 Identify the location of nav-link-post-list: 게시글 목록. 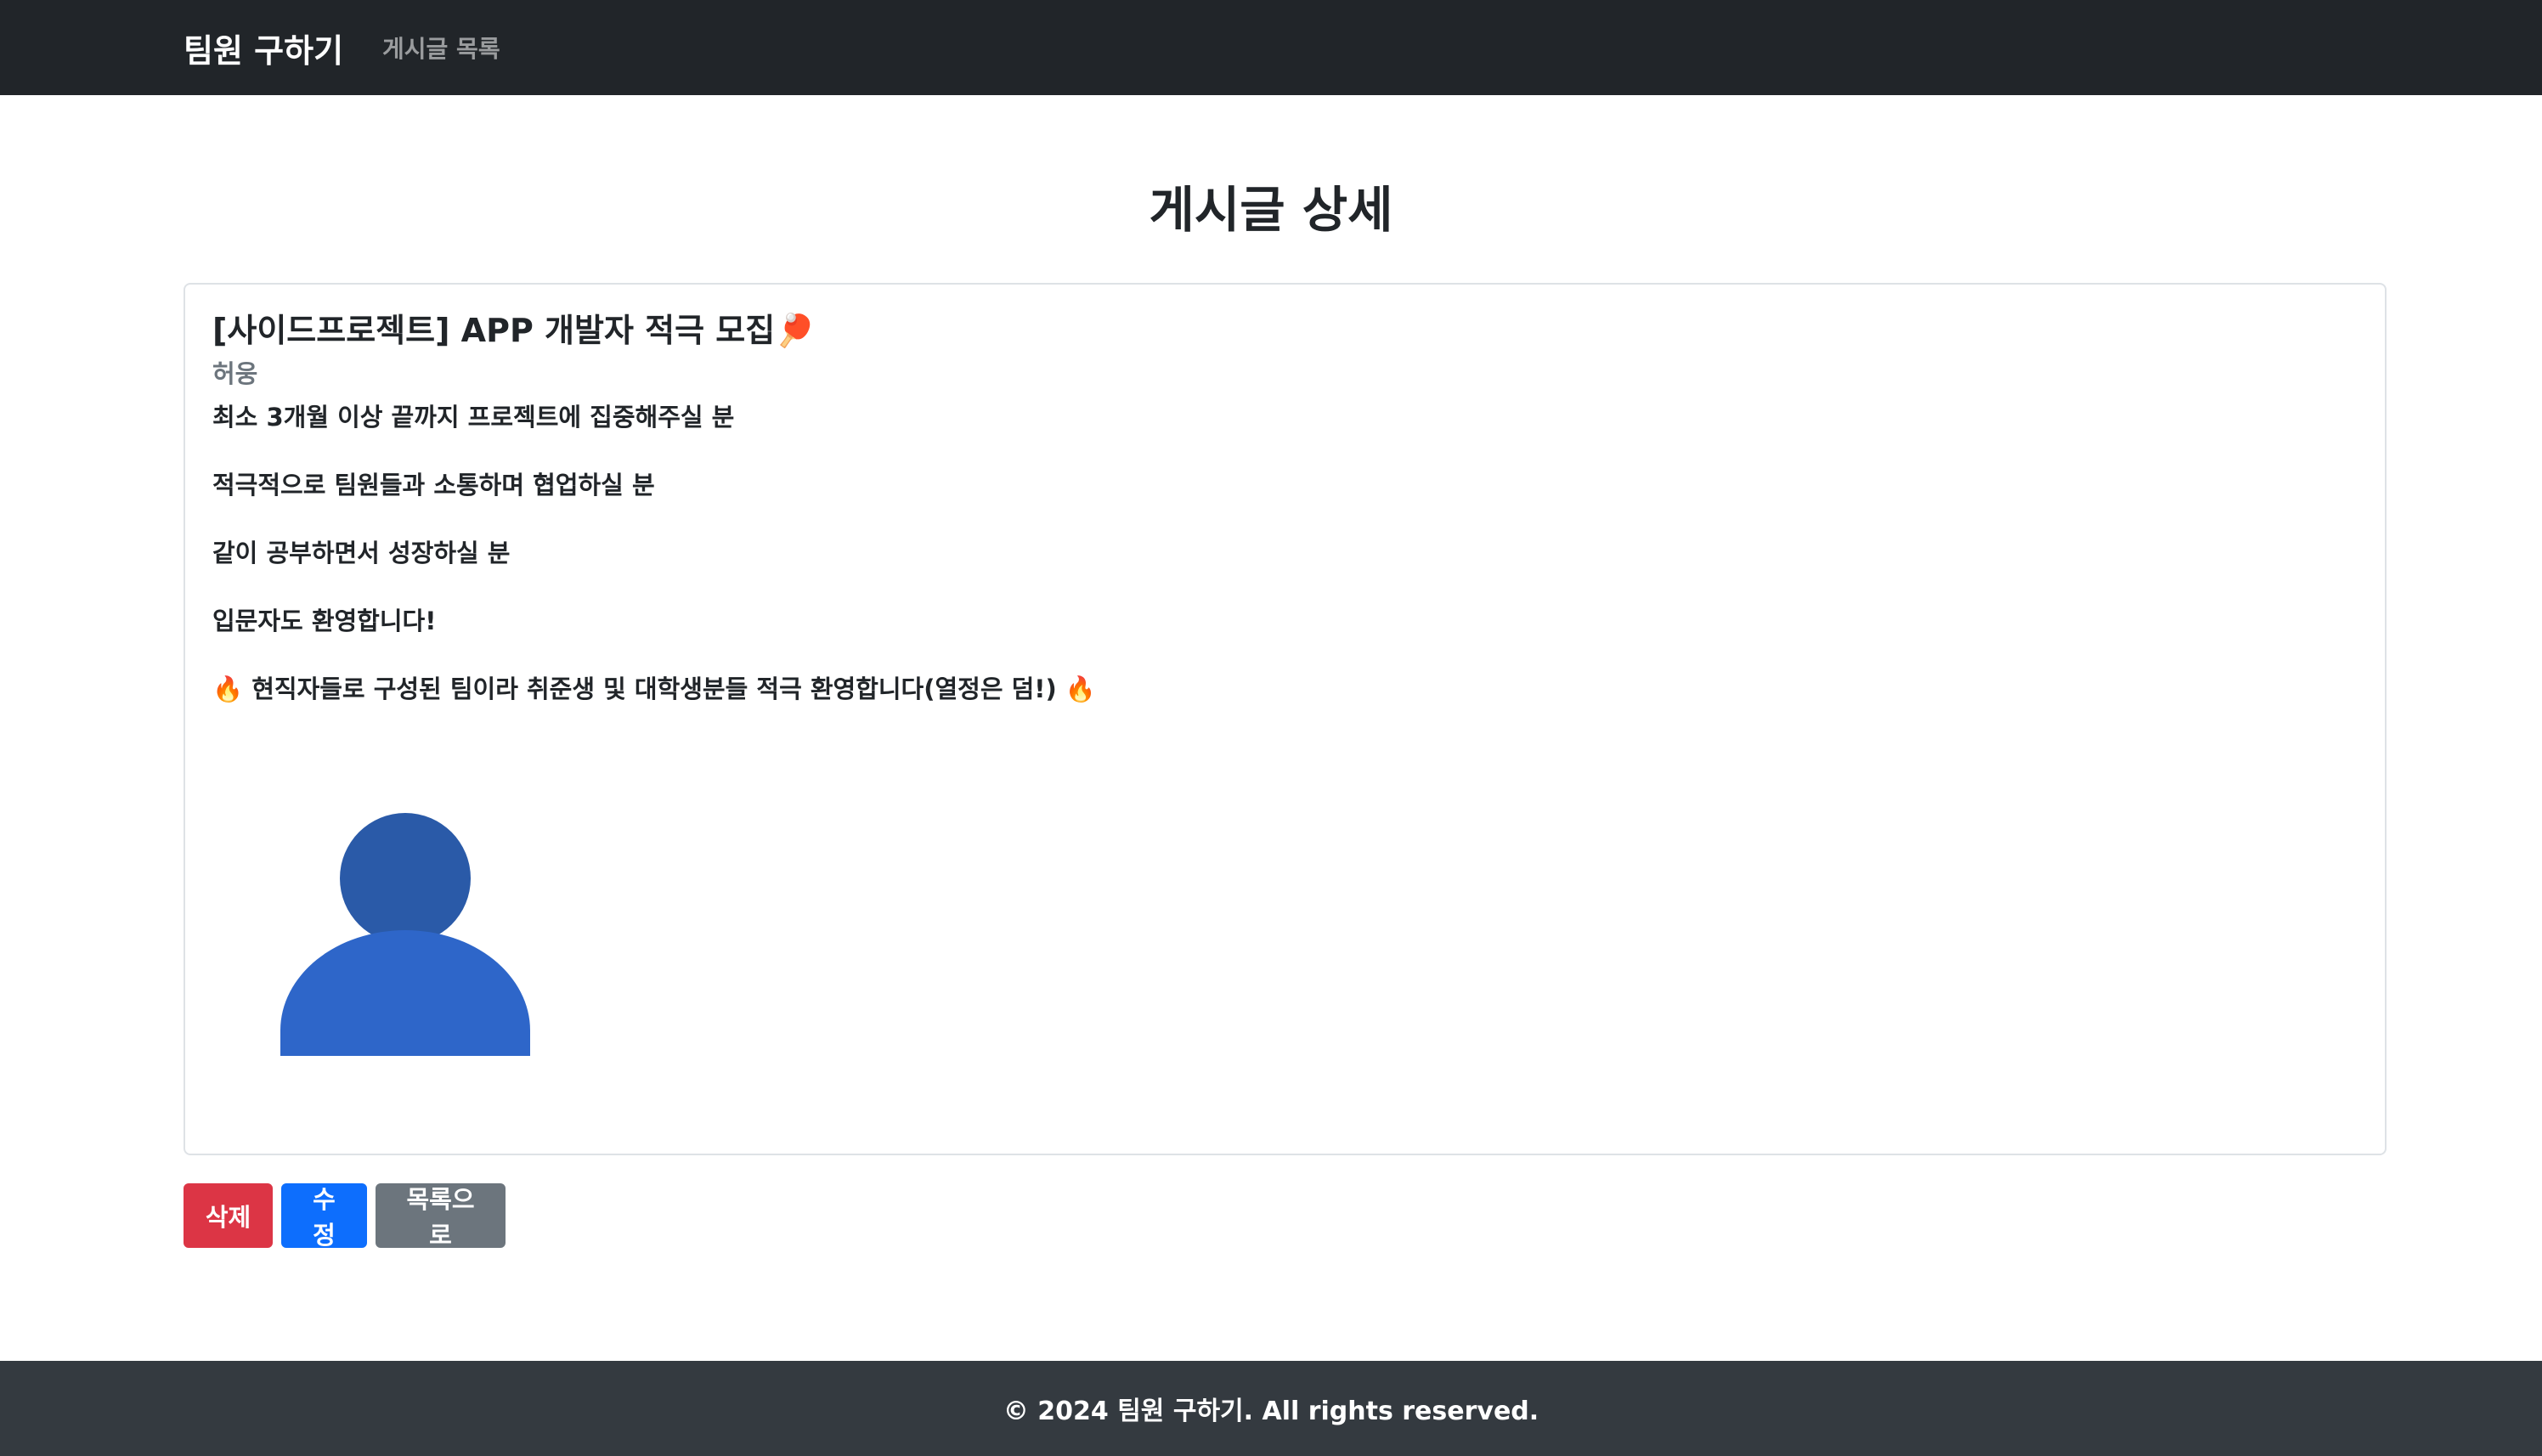
(441, 48).